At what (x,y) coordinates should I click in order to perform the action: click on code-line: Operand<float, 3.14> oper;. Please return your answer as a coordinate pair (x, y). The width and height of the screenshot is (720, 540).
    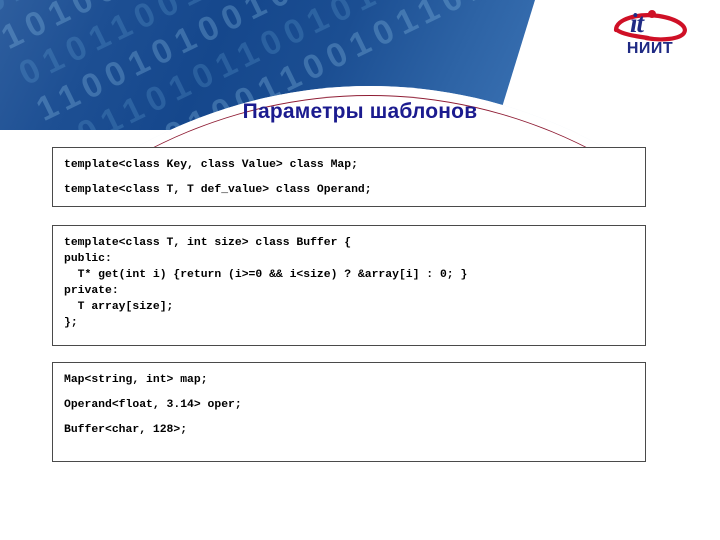
    Looking at the image, I should click on (153, 405).